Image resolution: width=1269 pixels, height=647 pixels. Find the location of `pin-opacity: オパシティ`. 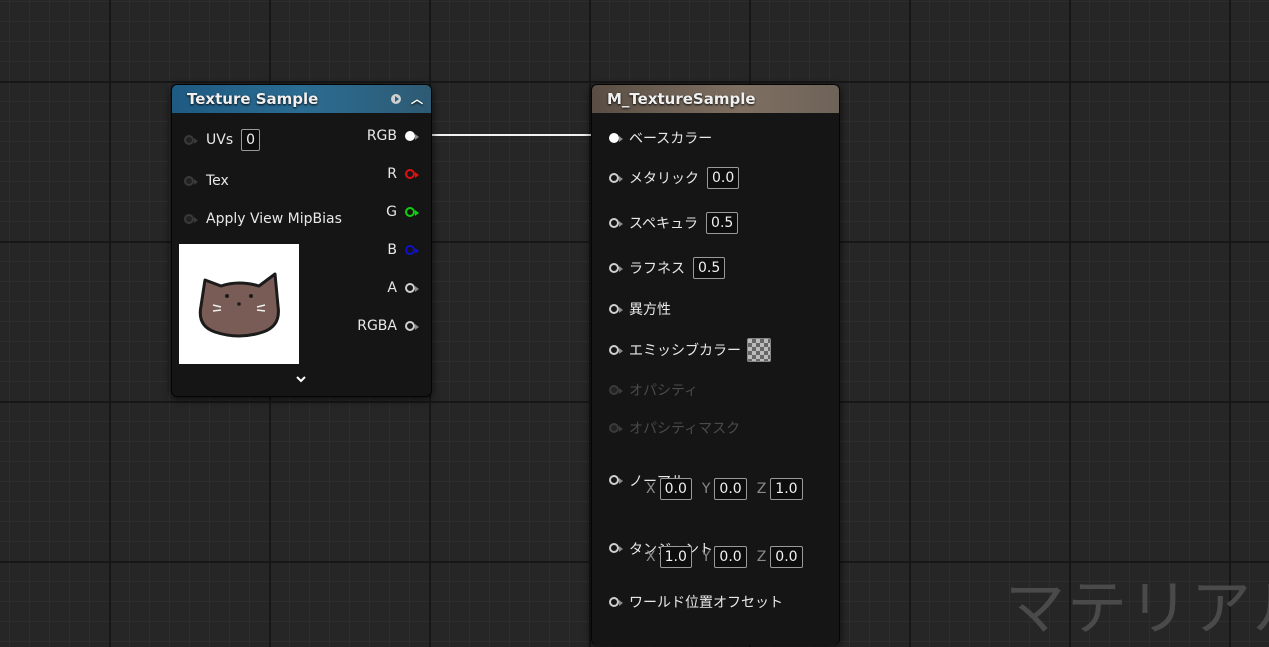

pin-opacity: オパシティ is located at coordinates (653, 390).